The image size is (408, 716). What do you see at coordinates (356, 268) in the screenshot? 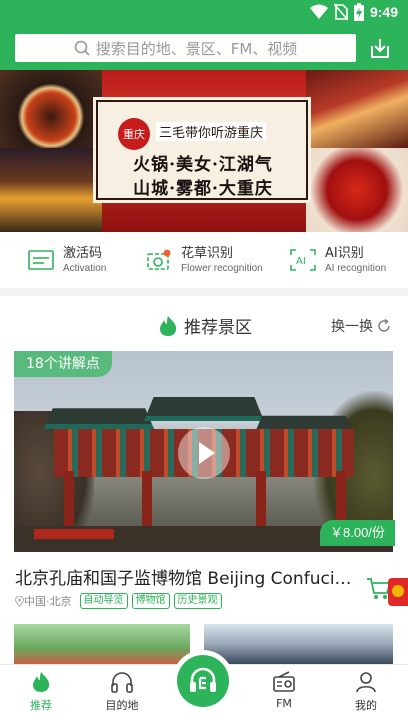
I see `quick-link-subtitle: AI recognition` at bounding box center [356, 268].